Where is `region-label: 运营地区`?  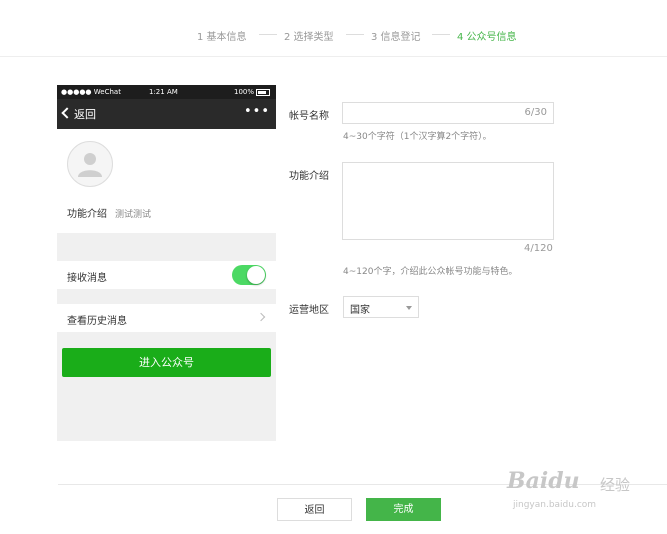 region-label: 运营地区 is located at coordinates (309, 310).